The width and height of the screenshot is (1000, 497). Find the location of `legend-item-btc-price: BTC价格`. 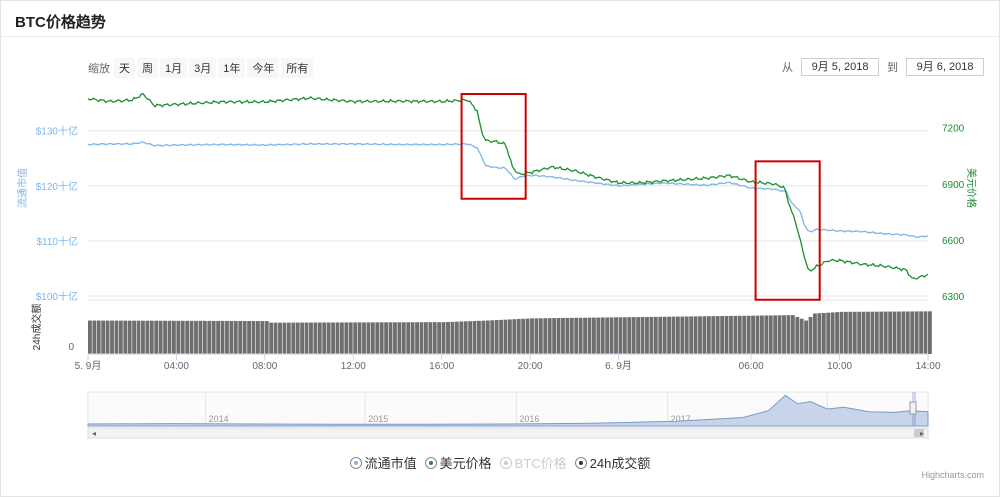

legend-item-btc-price: BTC价格 is located at coordinates (533, 462).